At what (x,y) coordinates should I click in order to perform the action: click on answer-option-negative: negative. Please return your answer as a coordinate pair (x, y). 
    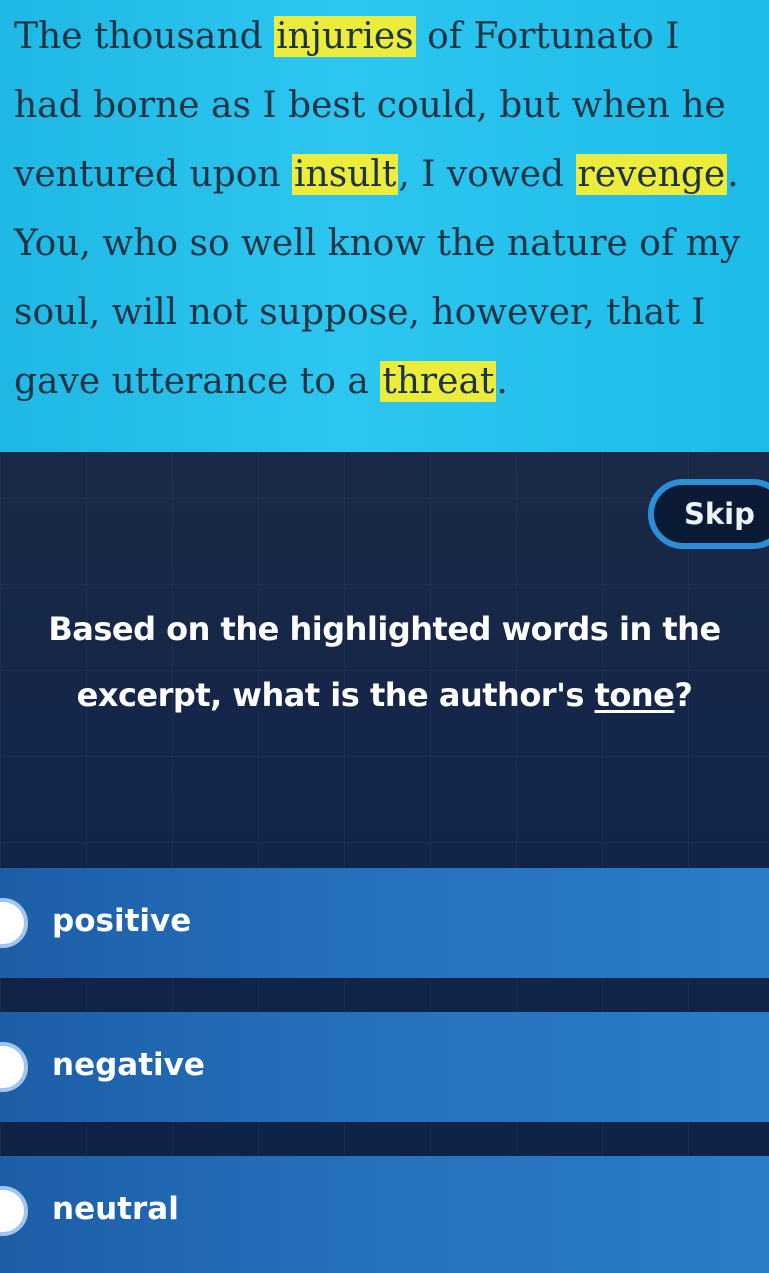
    Looking at the image, I should click on (384, 1067).